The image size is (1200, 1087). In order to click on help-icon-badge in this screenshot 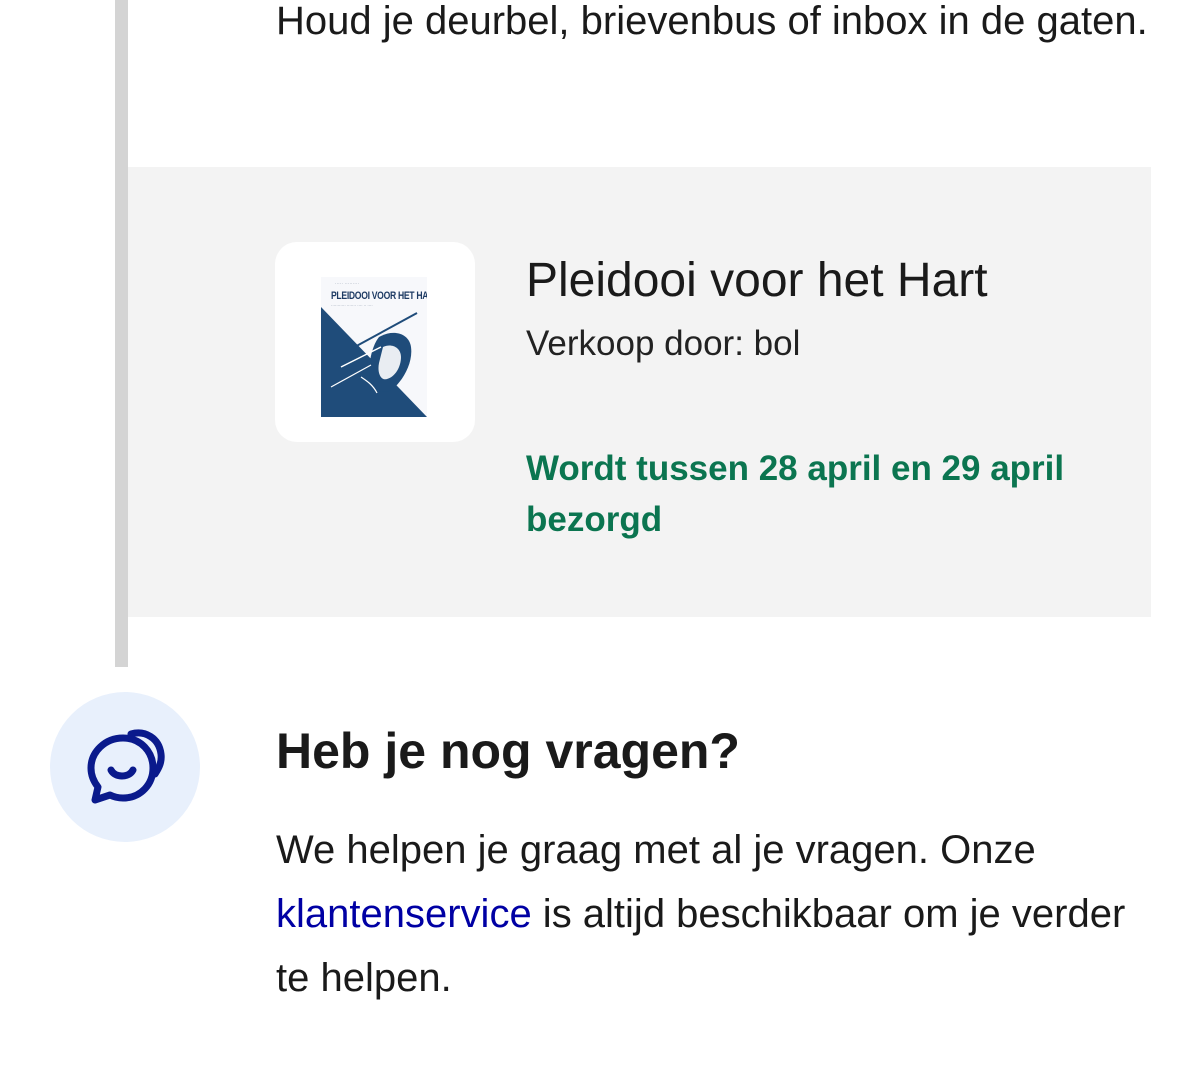, I will do `click(125, 767)`.